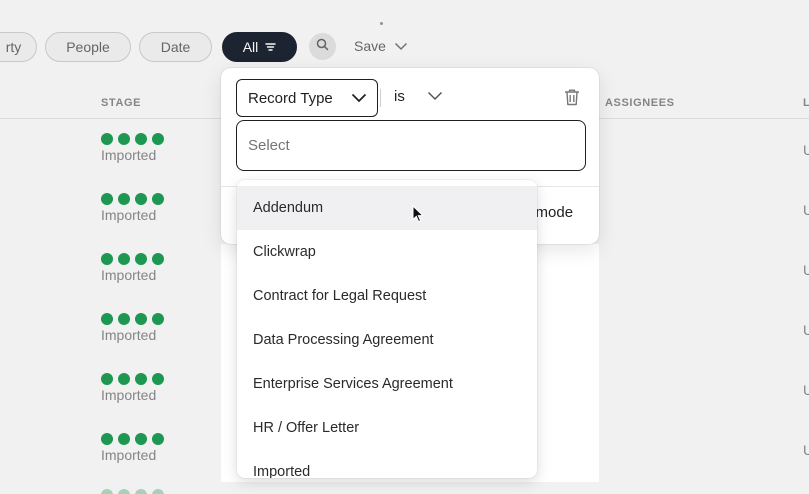  What do you see at coordinates (387, 296) in the screenshot?
I see `dropdown-option: Contract for Legal Request` at bounding box center [387, 296].